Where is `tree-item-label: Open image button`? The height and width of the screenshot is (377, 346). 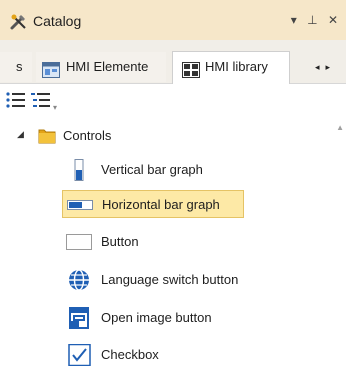
tree-item-label: Open image button is located at coordinates (156, 317).